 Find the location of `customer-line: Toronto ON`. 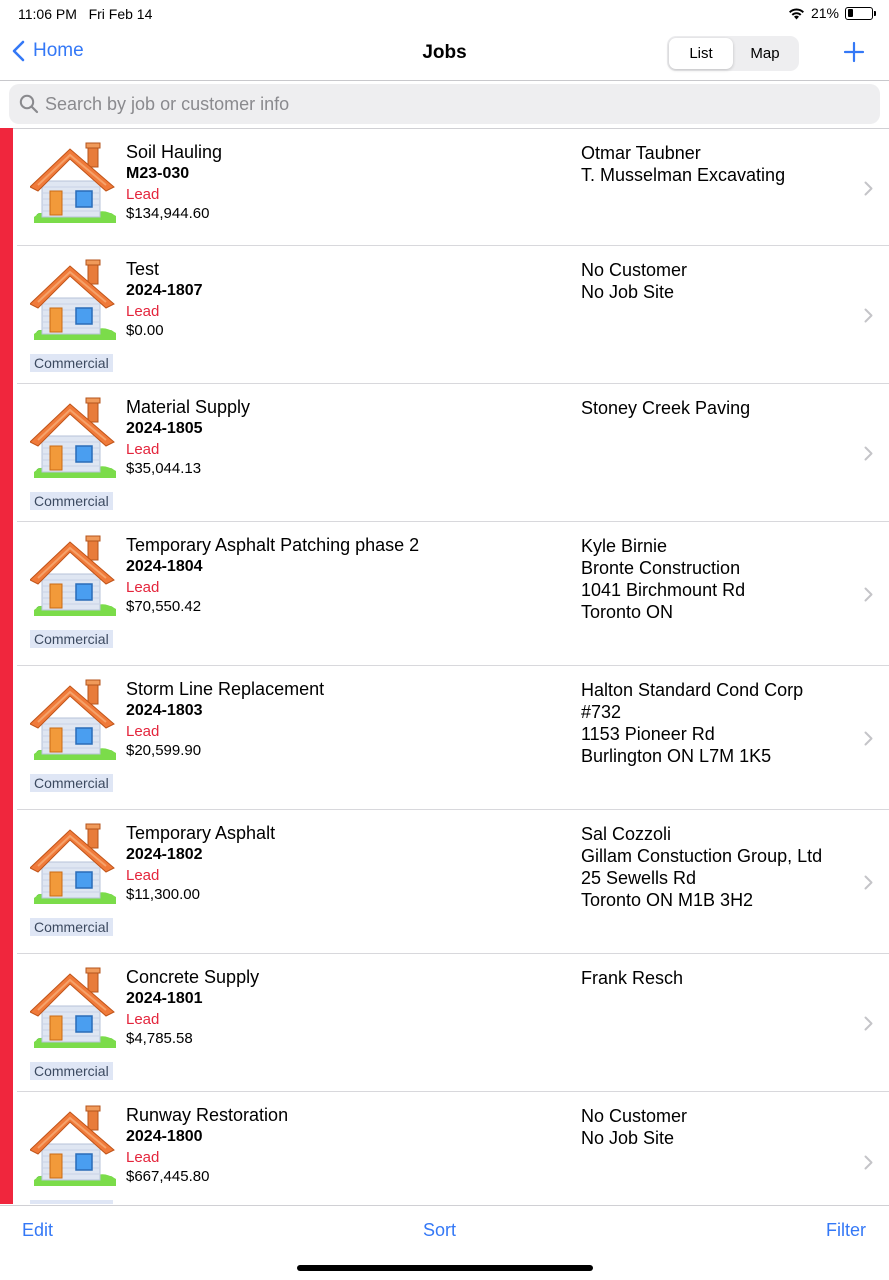

customer-line: Toronto ON is located at coordinates (627, 612).